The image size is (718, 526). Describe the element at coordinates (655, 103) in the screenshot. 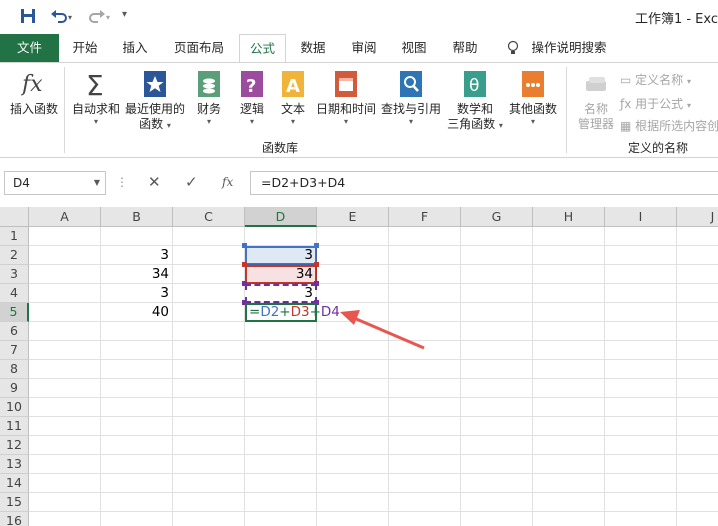

I see `use-in-formula-button: ƒx 用于公式 ▾` at that location.